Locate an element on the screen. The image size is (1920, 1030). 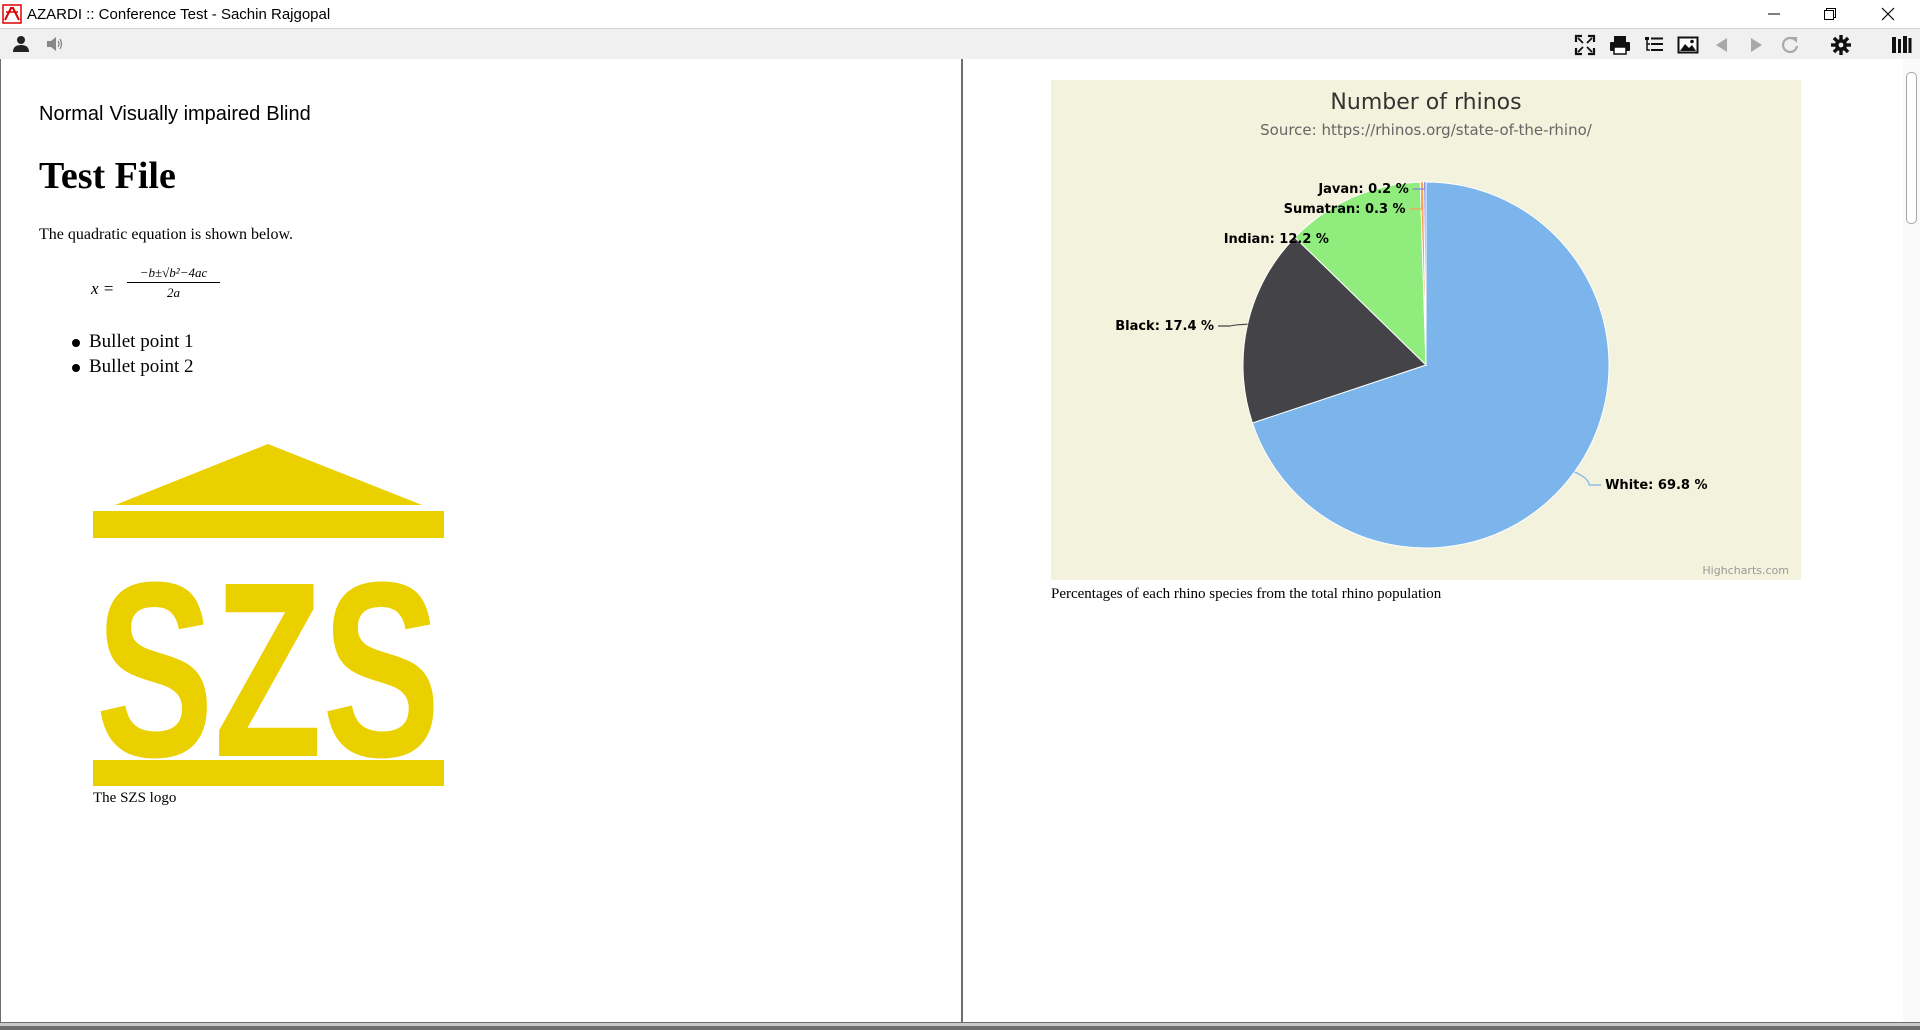
intro-text: The quadratic equation is shown below. is located at coordinates (166, 234).